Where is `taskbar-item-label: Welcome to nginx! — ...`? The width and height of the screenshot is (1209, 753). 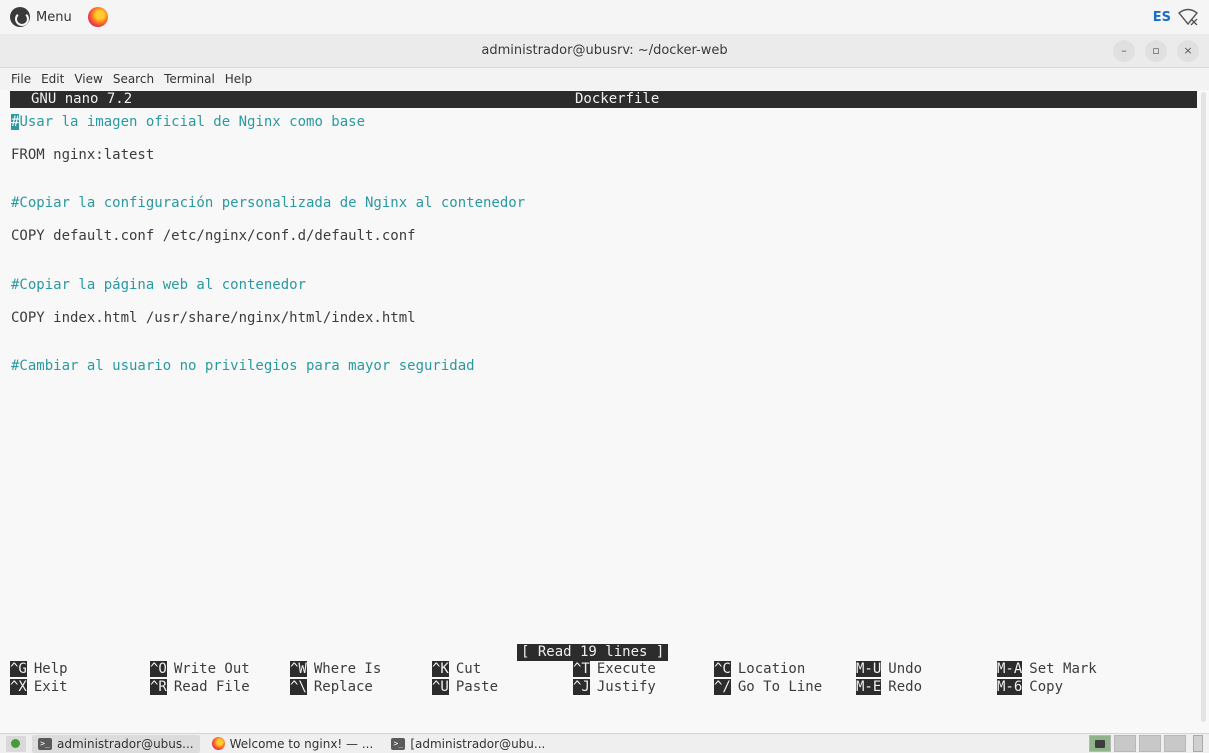 taskbar-item-label: Welcome to nginx! — ... is located at coordinates (301, 743).